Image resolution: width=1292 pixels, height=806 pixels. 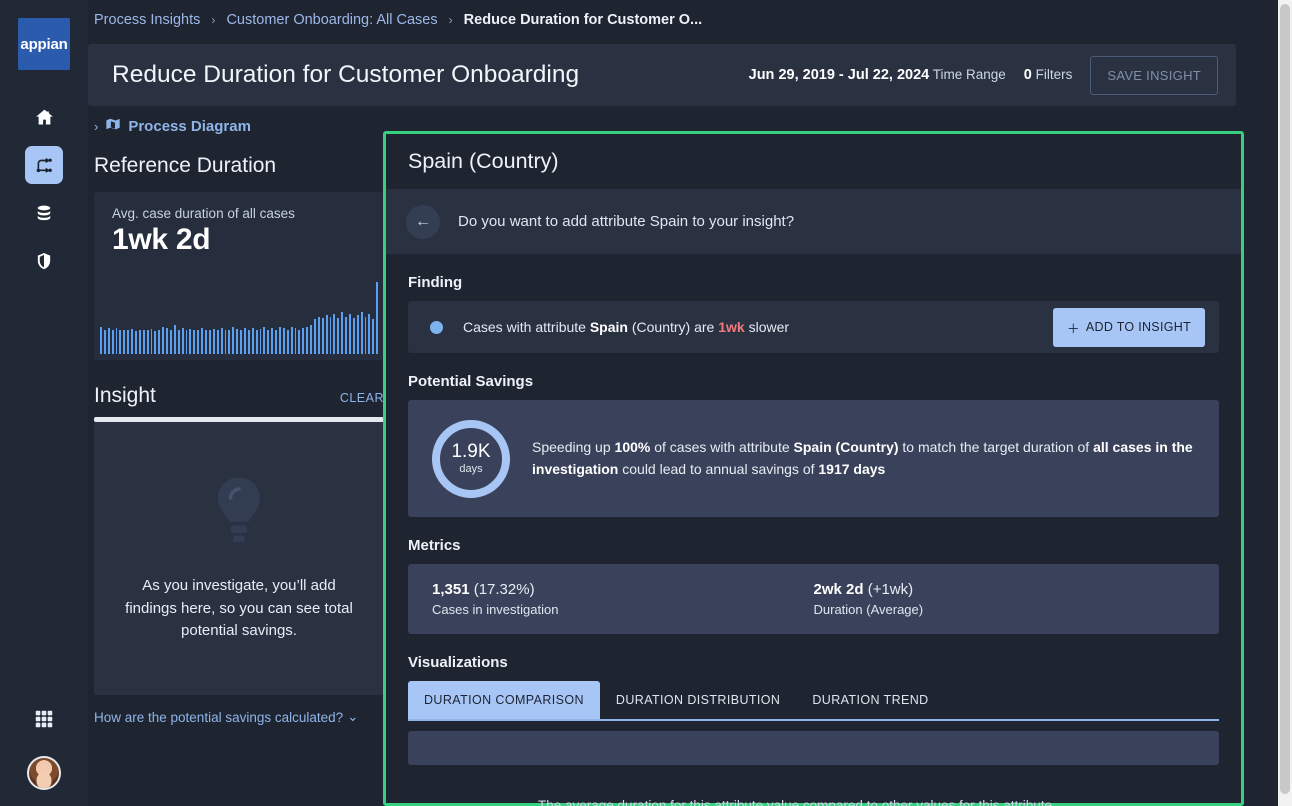 I want to click on finding-suffix: slower, so click(x=767, y=327).